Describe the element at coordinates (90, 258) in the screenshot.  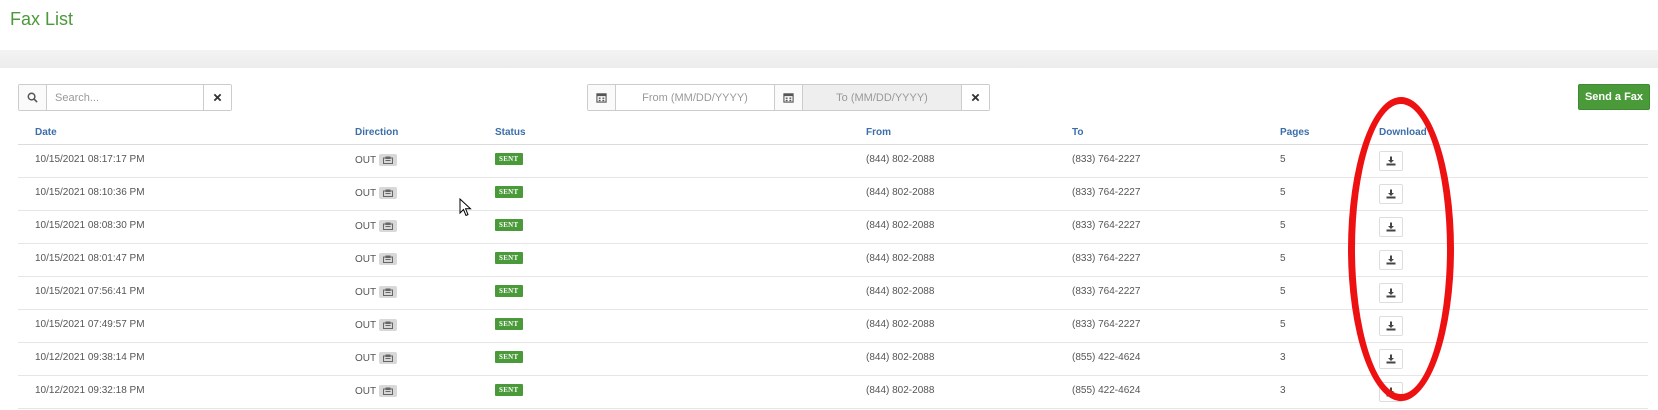
I see `cell-date: 10/15/2021 08:01:47 PM` at that location.